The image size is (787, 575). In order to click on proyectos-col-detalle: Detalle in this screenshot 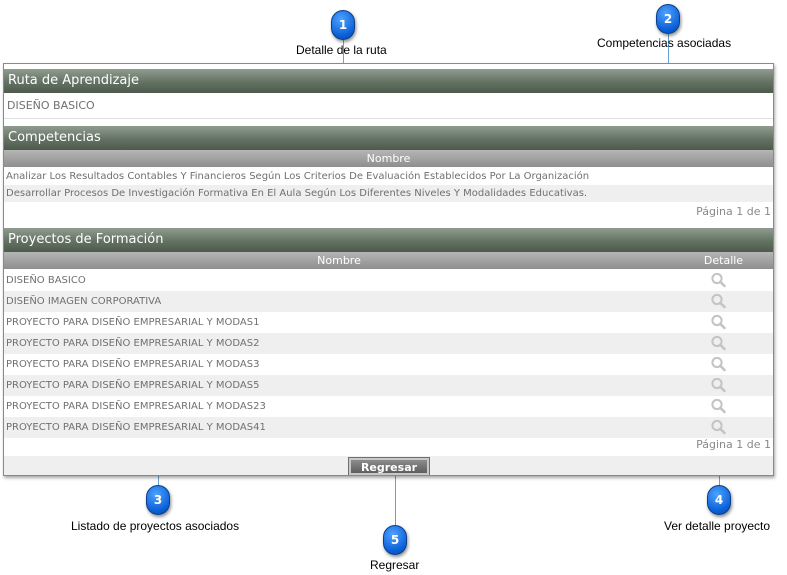, I will do `click(723, 260)`.